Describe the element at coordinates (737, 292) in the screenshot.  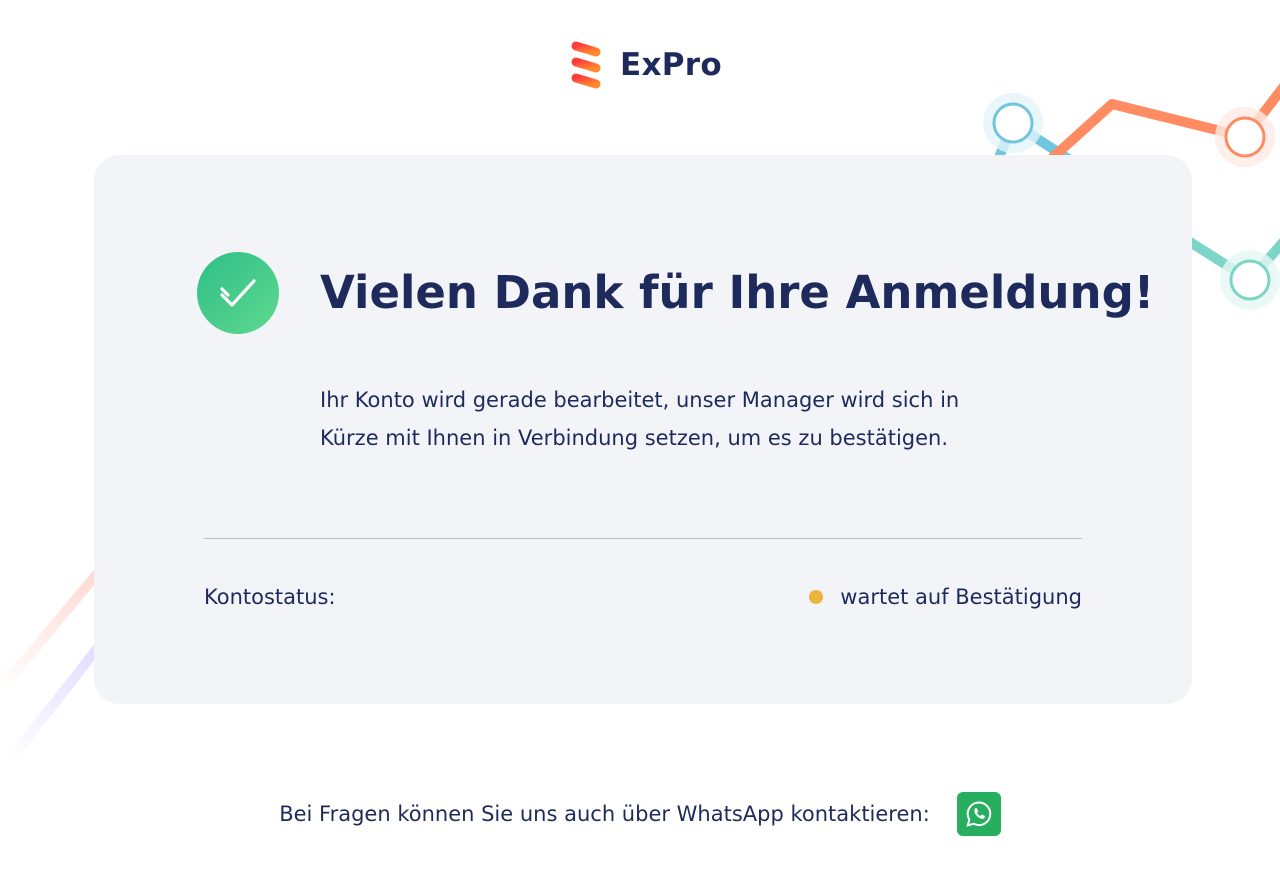
I see `page-title: Vielen Dank für Ihre Anmeldung!` at that location.